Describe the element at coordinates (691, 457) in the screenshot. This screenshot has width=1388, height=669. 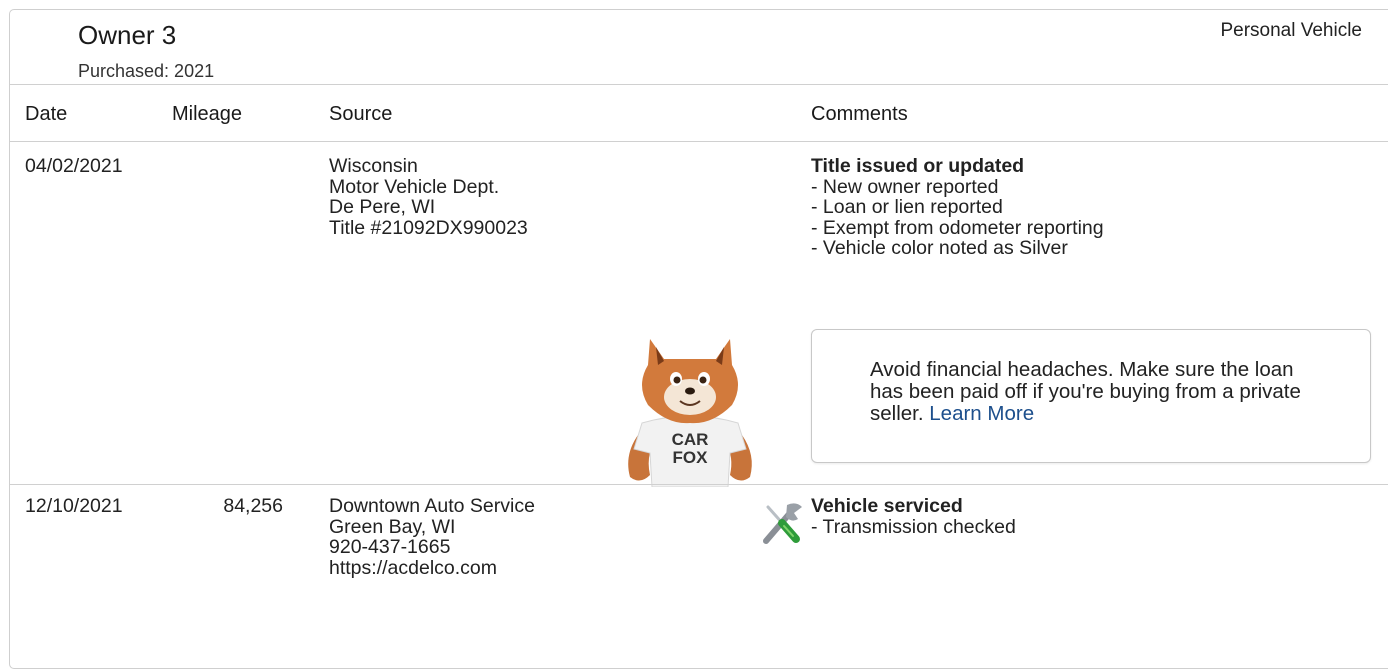
I see `shirt-text-line2: FOX` at that location.